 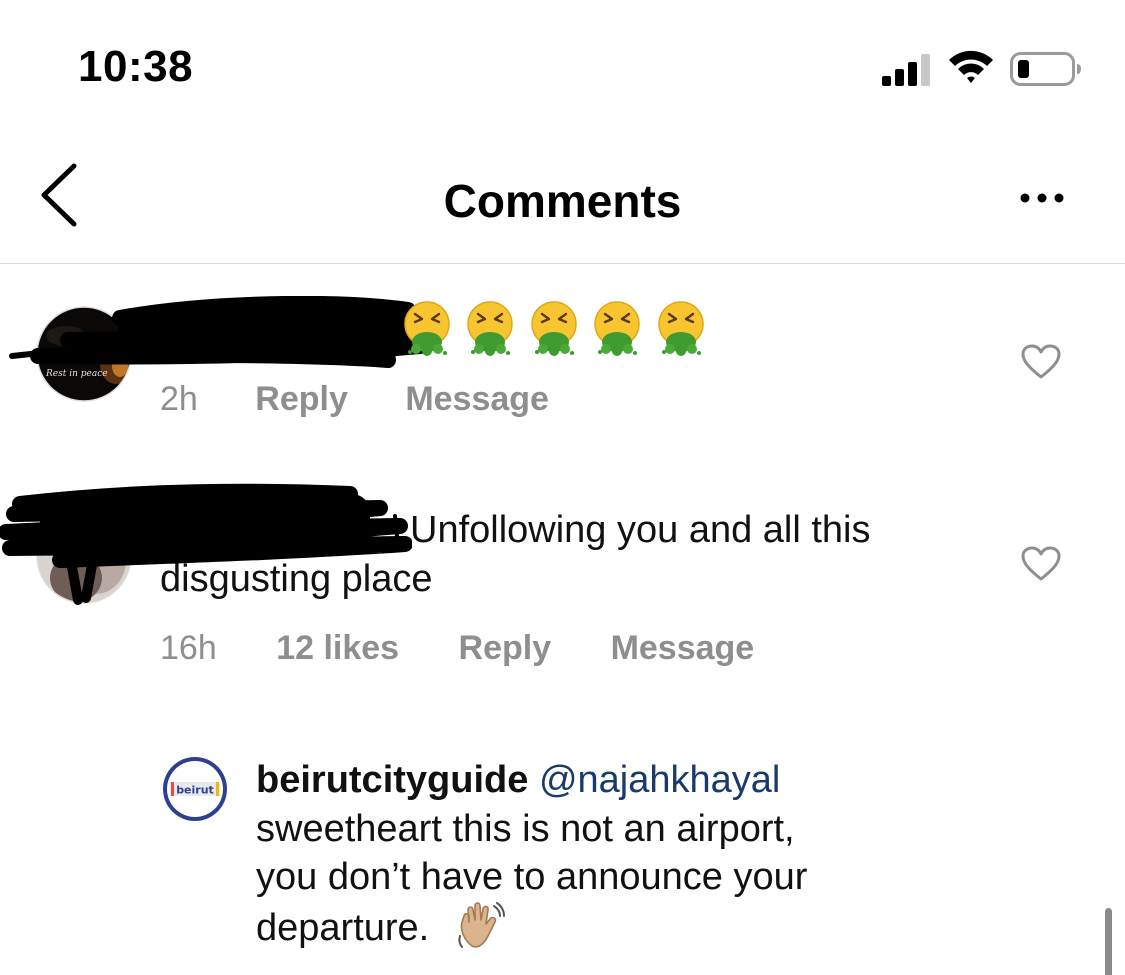 I want to click on more-options-button, so click(x=1042, y=198).